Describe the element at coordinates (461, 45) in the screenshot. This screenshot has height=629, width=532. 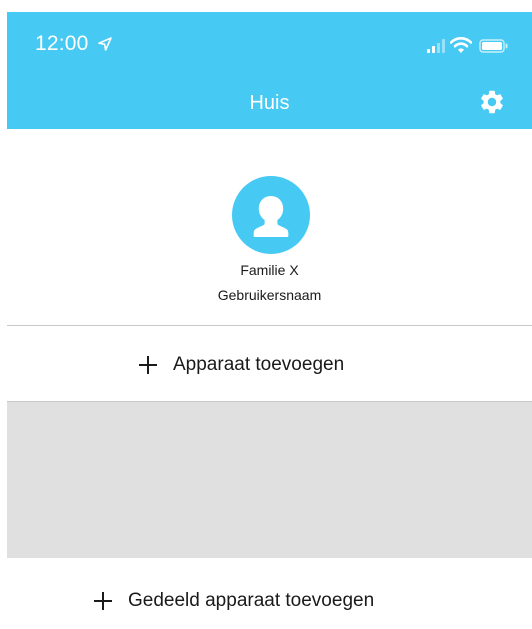
I see `wifi-icon` at that location.